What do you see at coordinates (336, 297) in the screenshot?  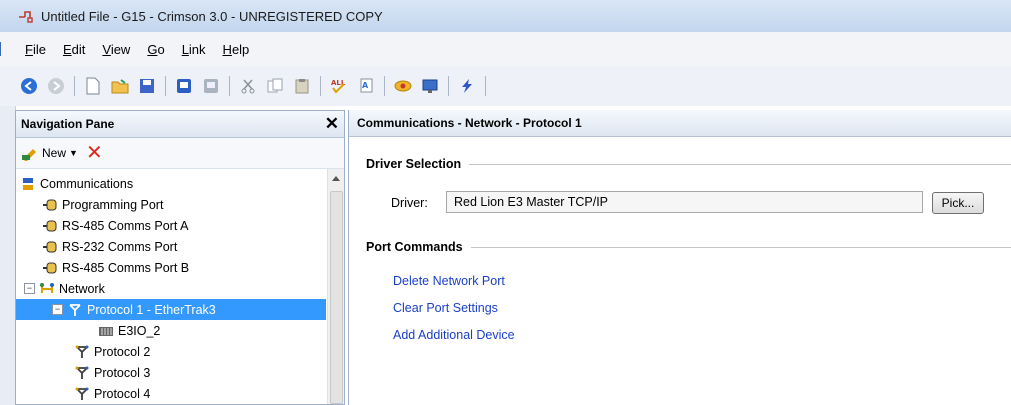 I see `scroll-thumb` at bounding box center [336, 297].